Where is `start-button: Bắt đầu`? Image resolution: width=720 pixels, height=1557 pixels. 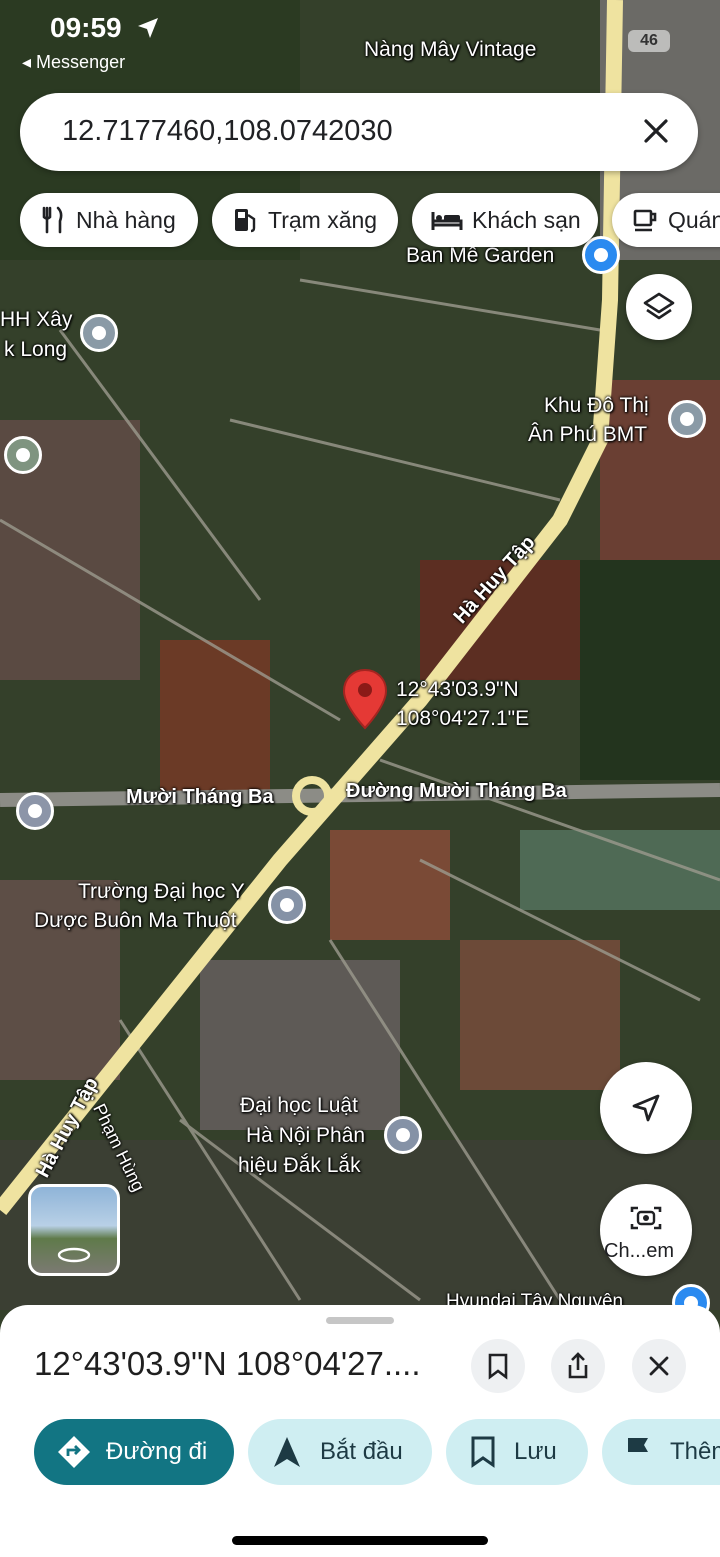 start-button: Bắt đầu is located at coordinates (340, 1452).